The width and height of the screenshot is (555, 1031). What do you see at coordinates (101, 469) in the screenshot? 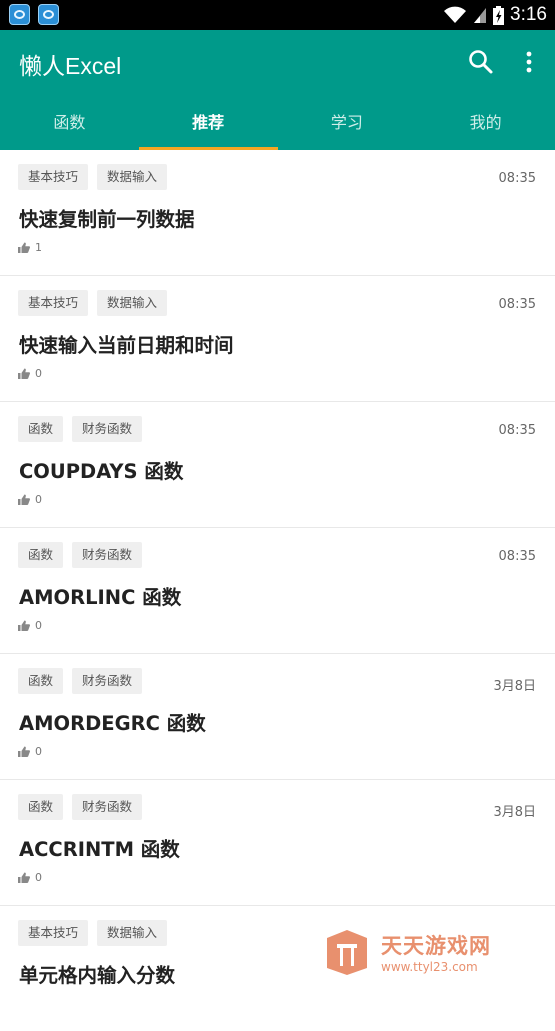
I see `article-title: COUPDAYS 函数` at bounding box center [101, 469].